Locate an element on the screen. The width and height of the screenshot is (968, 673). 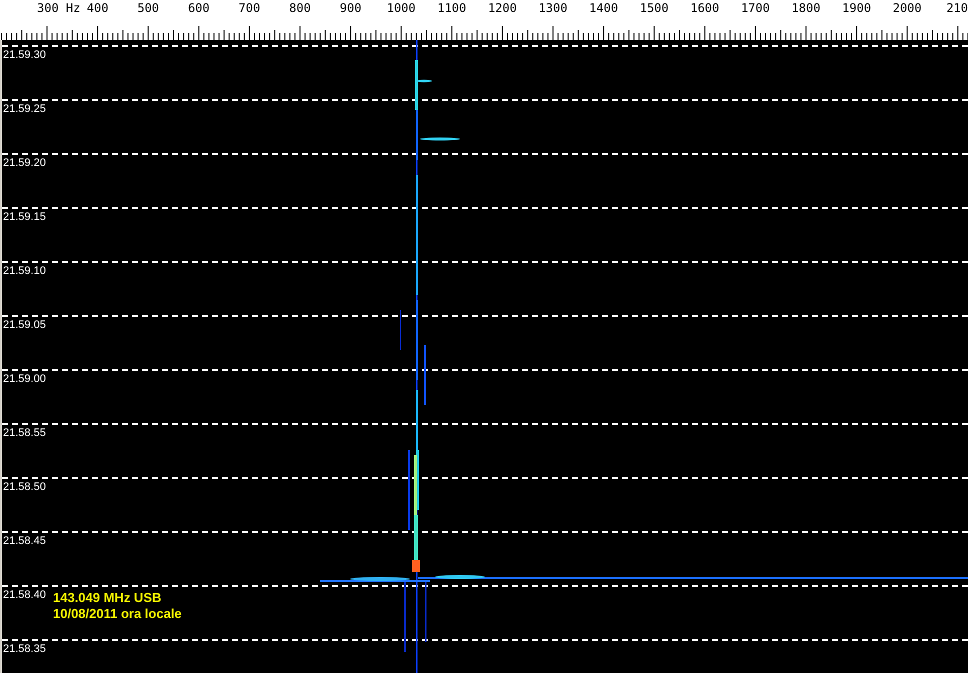
frequency-label: 700 is located at coordinates (249, 8).